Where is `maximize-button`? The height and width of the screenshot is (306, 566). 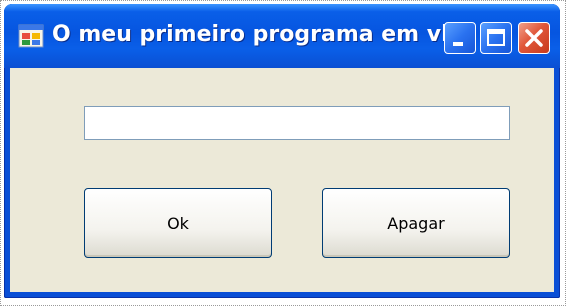
maximize-button is located at coordinates (496, 38).